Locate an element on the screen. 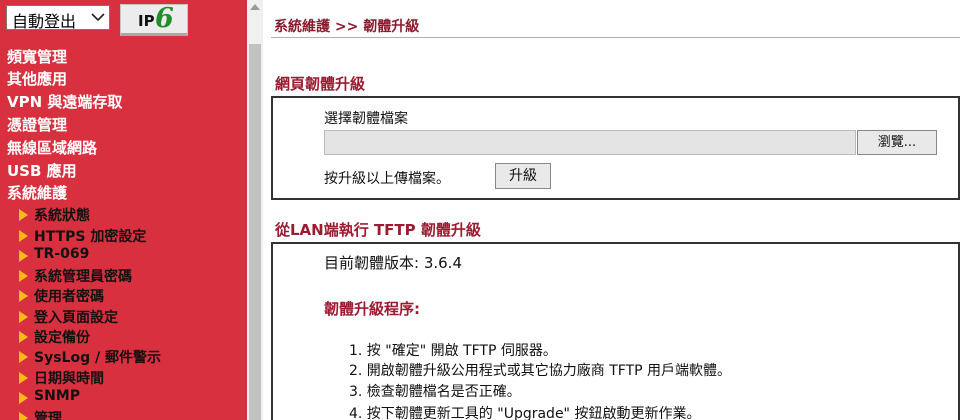 This screenshot has height=420, width=960. sidebar-subitem-label: HTTPS 加密設定 is located at coordinates (90, 237).